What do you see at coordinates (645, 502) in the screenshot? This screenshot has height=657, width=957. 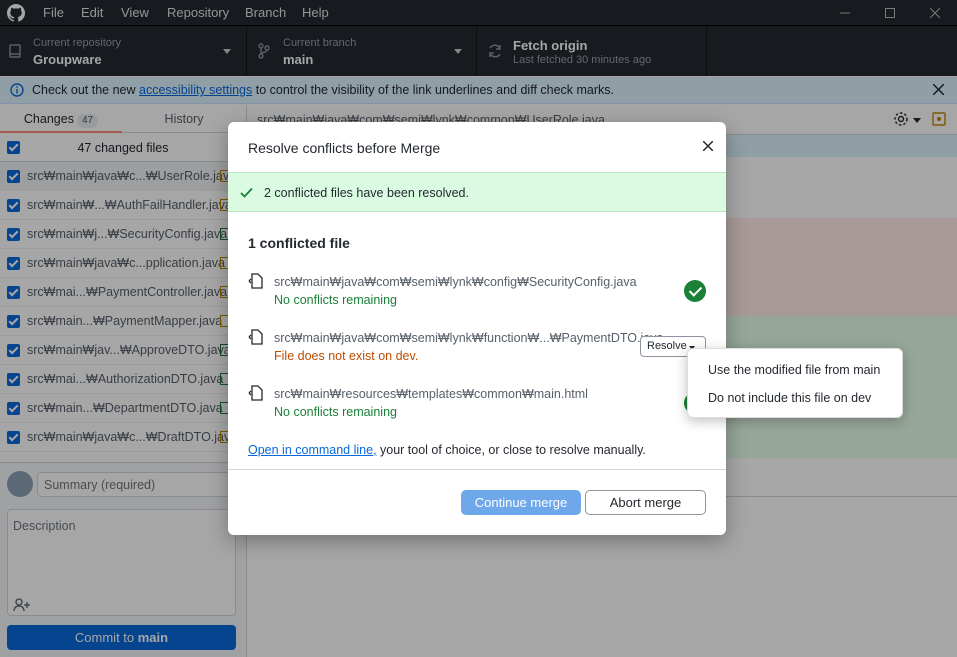 I see `abort-merge-button: Abort merge` at bounding box center [645, 502].